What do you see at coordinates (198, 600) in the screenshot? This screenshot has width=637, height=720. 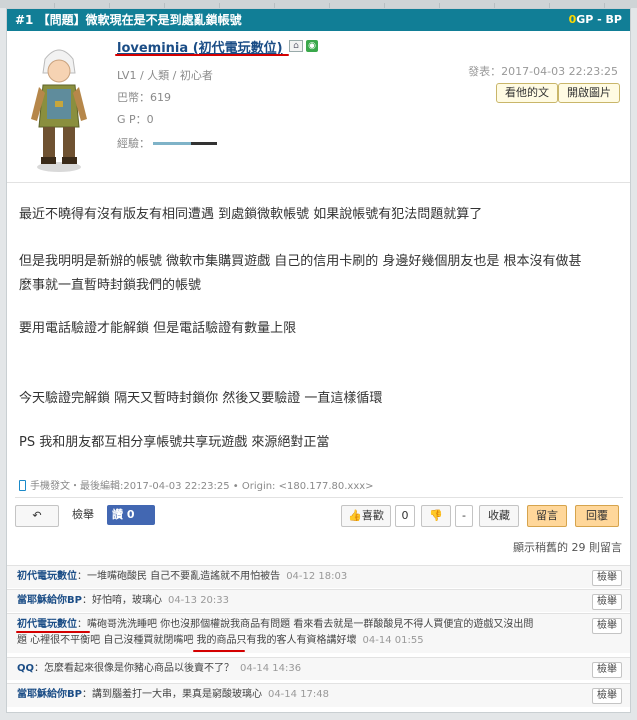 I see `comment-time: 04-13 20:33` at bounding box center [198, 600].